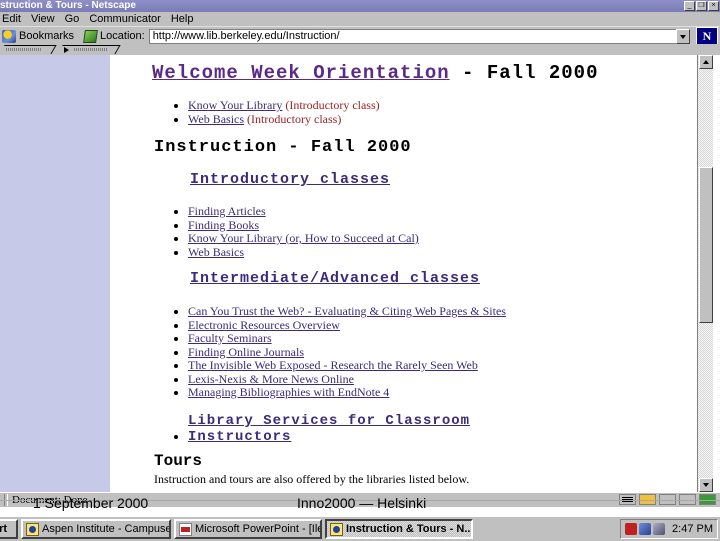 Image resolution: width=720 pixels, height=541 pixels. Describe the element at coordinates (288, 392) in the screenshot. I see `link-managing-bibliographies-endnote: Managing Bibliographies with EndNote 4` at that location.